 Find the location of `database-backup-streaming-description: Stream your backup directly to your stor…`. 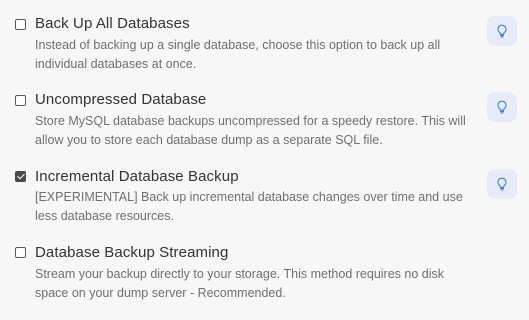

database-backup-streaming-description: Stream your backup directly to your stor… is located at coordinates (239, 283).